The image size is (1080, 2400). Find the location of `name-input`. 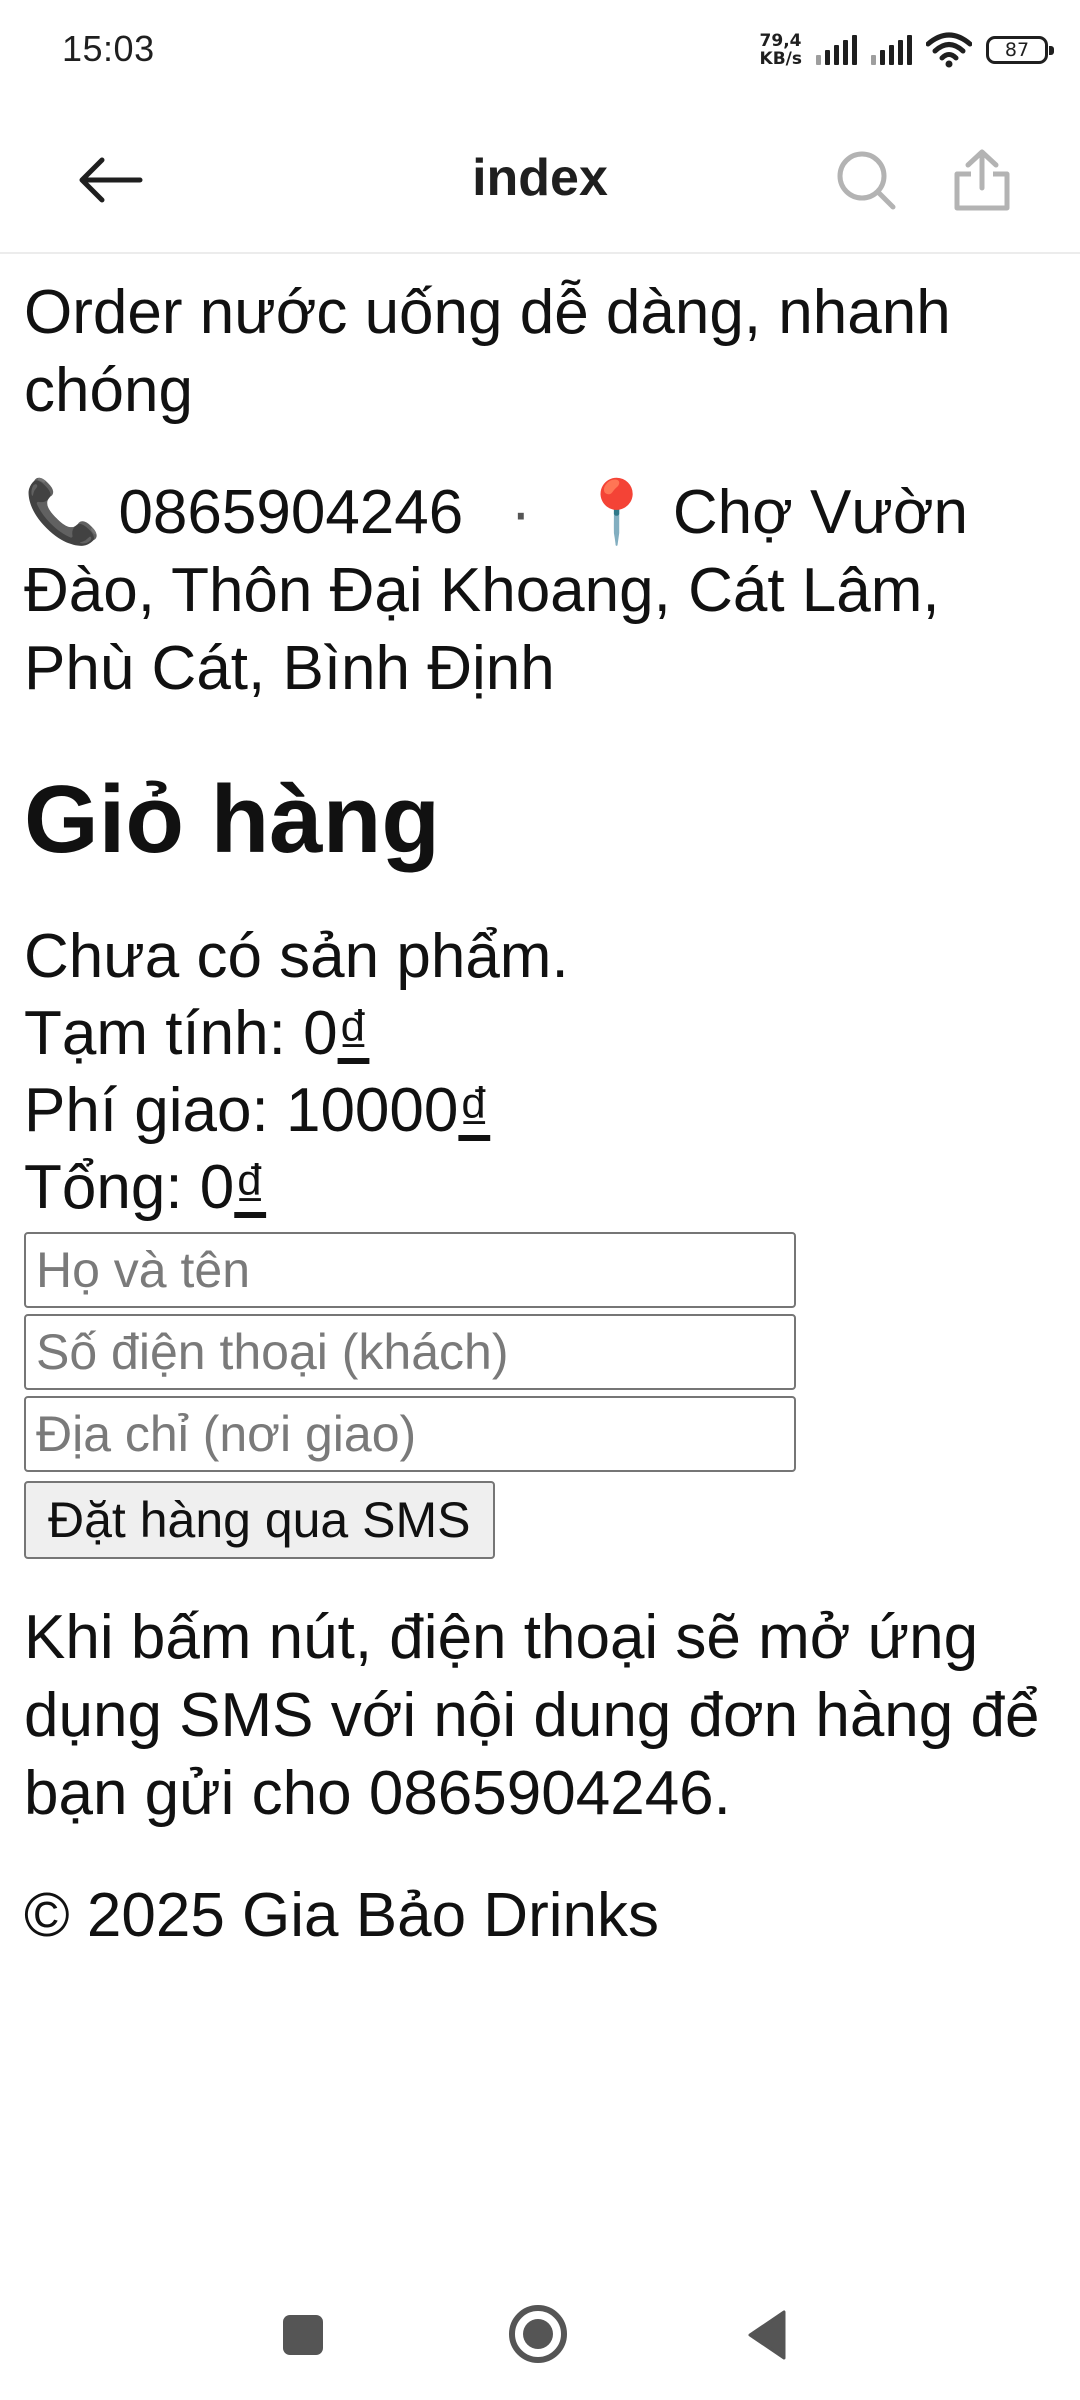

name-input is located at coordinates (410, 1270).